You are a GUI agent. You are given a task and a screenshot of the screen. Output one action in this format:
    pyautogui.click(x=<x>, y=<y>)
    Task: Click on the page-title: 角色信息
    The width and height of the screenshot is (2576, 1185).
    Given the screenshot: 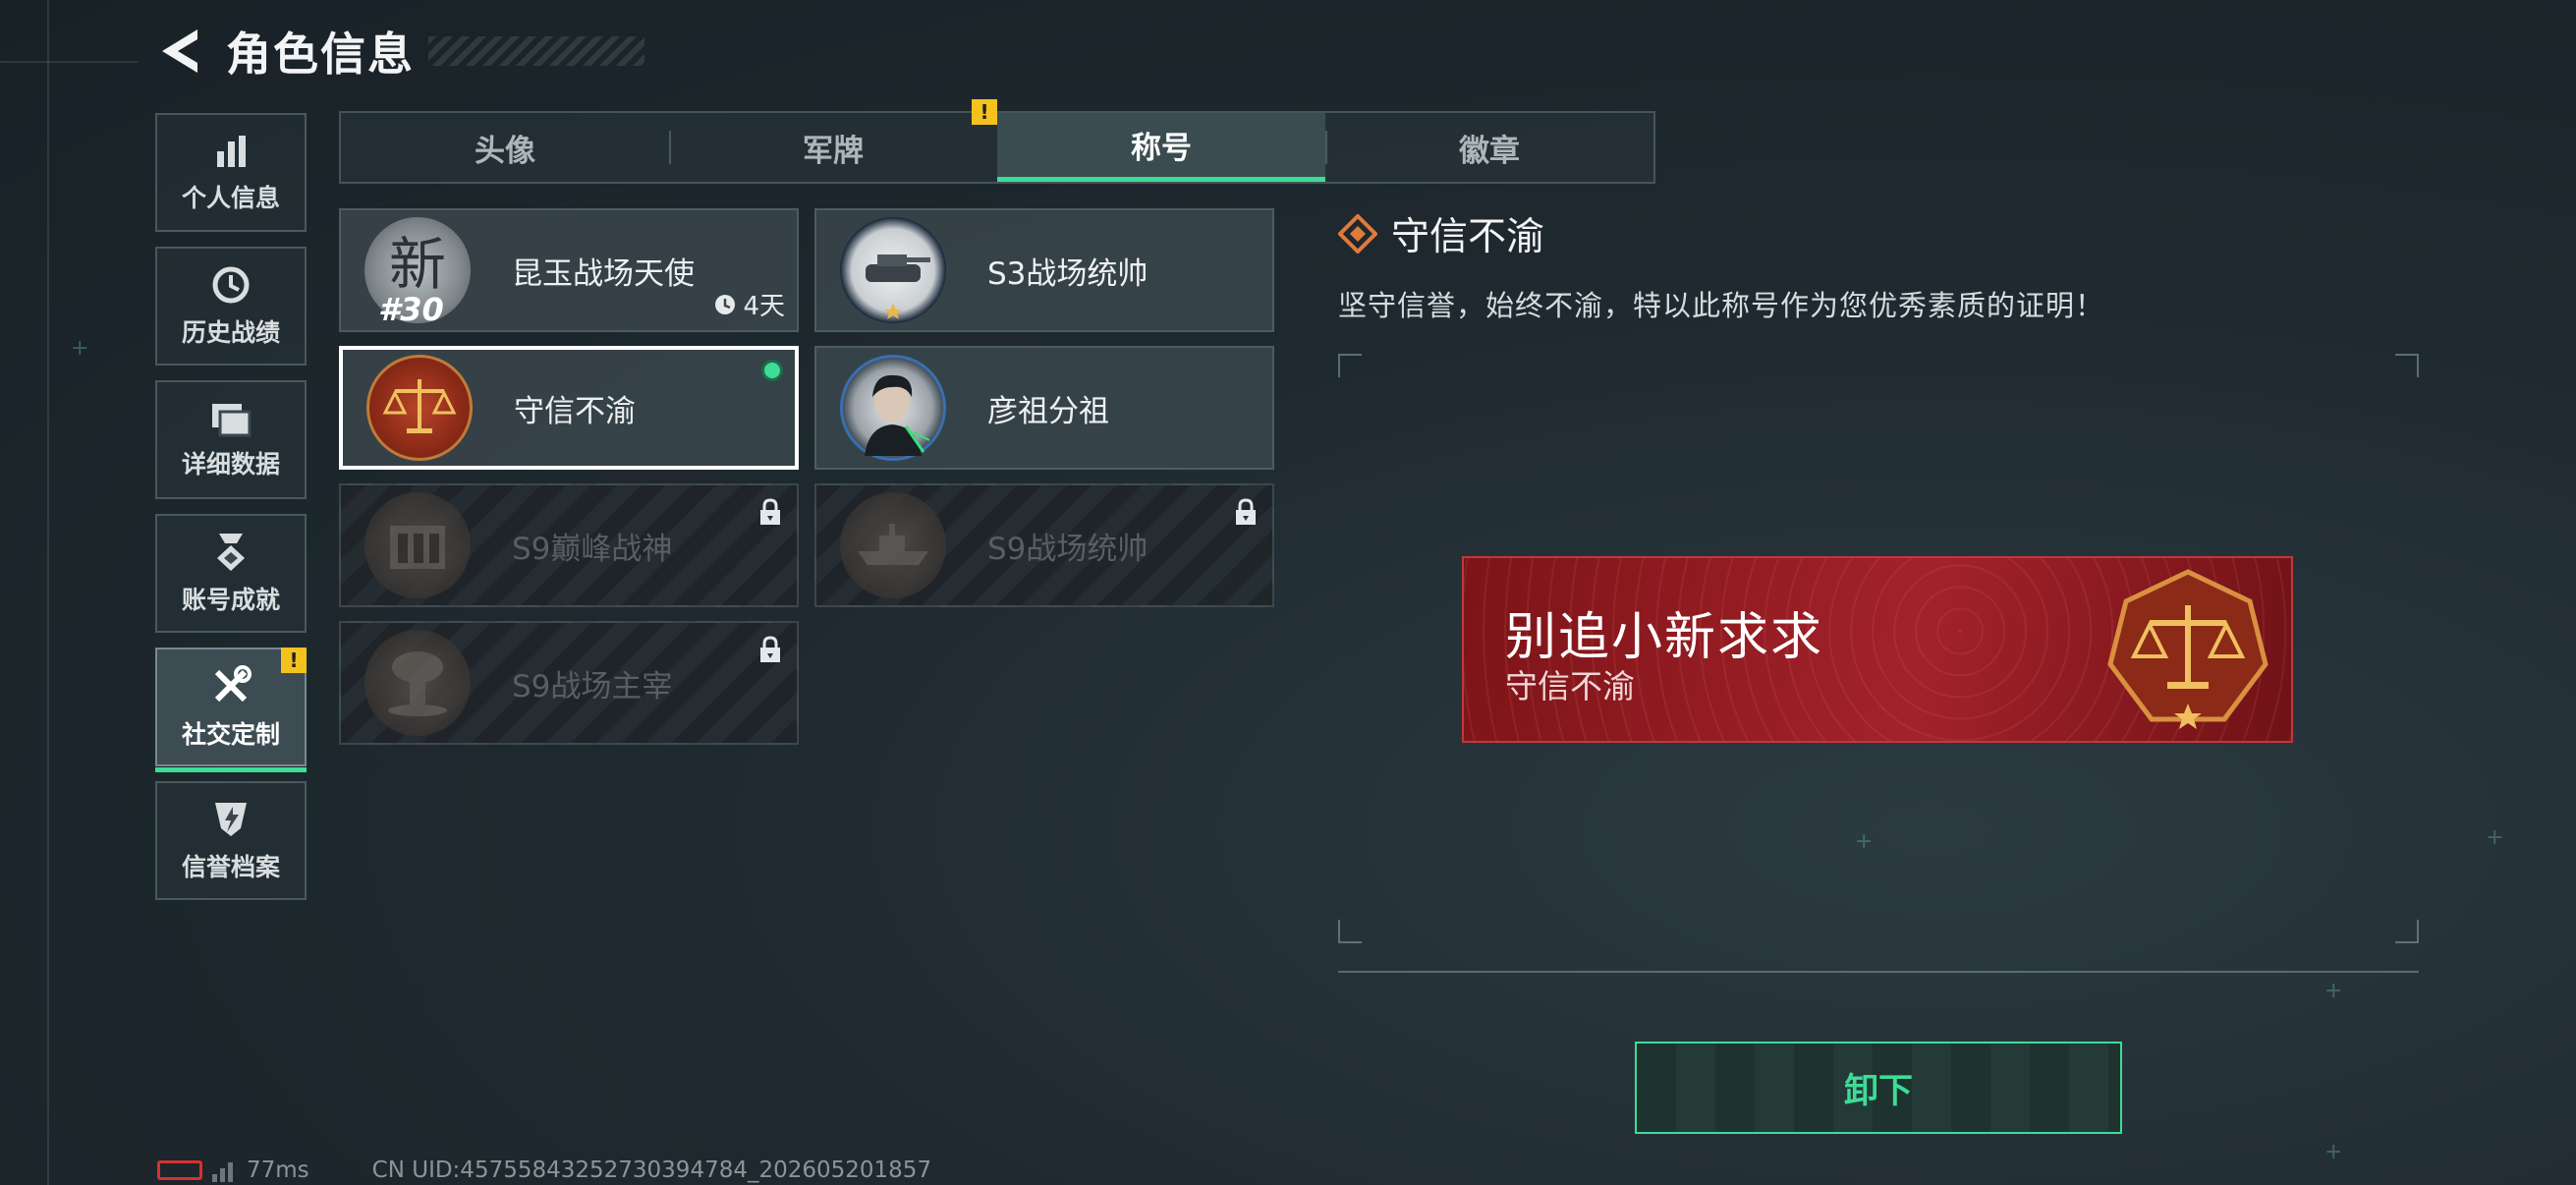 What is the action you would take?
    pyautogui.click(x=320, y=55)
    